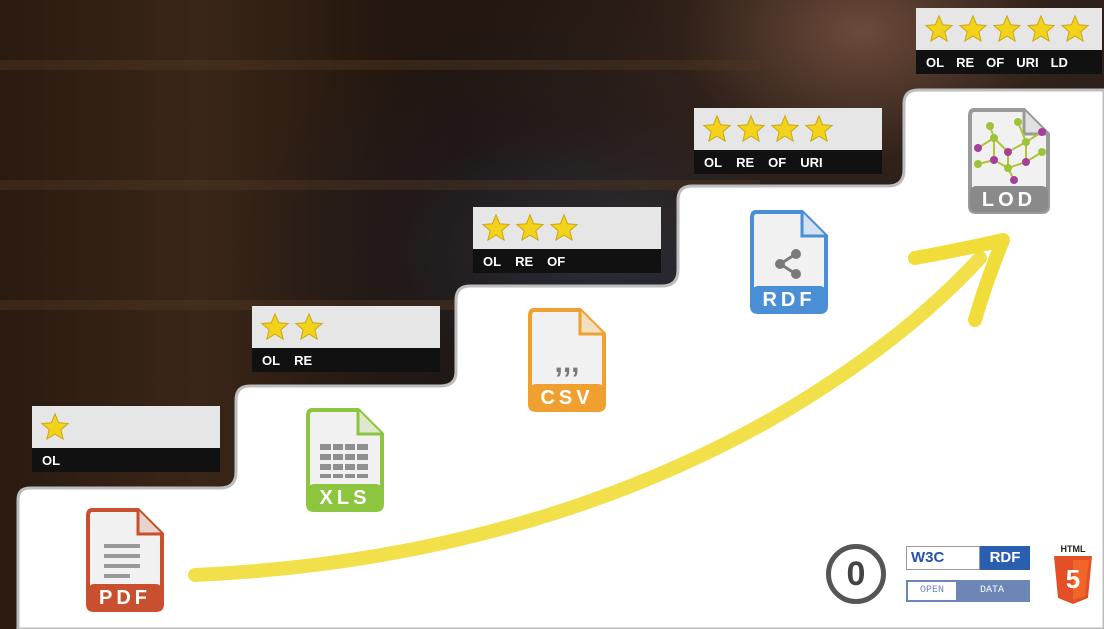  I want to click on lod-label: LOD, so click(1009, 200).